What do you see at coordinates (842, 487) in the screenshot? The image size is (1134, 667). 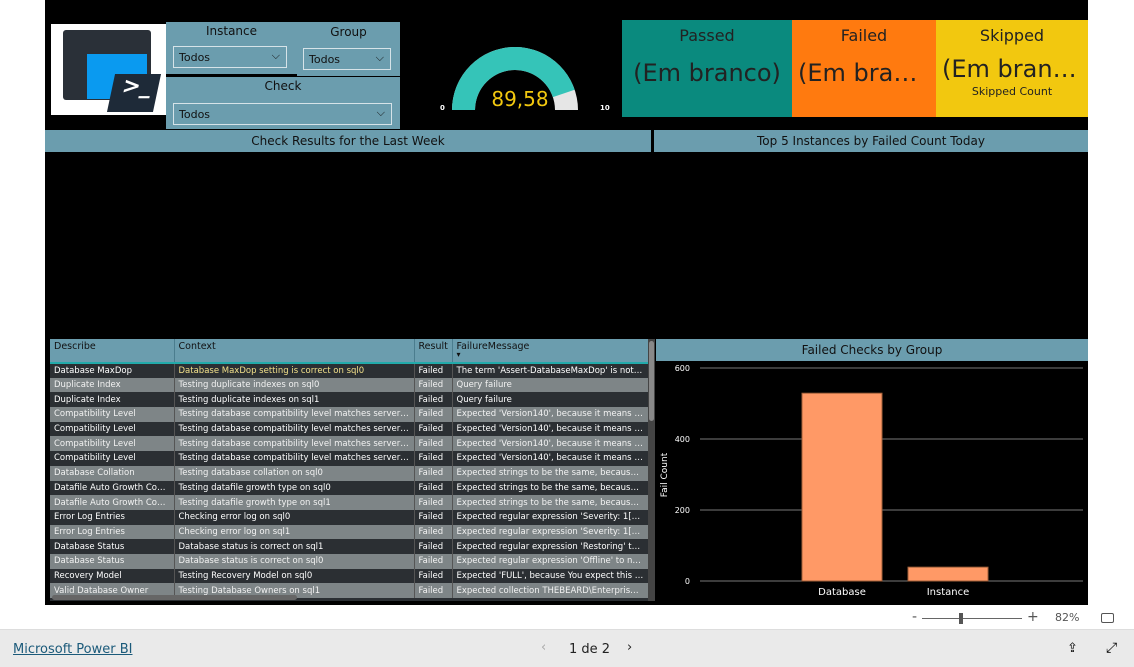 I see `bar-database` at bounding box center [842, 487].